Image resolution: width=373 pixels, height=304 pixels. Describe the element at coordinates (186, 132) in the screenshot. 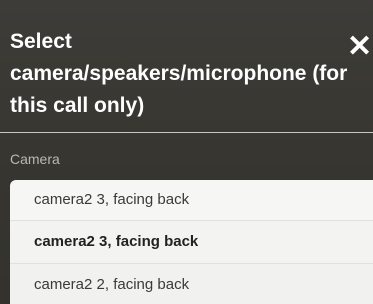

I see `header-divider` at that location.